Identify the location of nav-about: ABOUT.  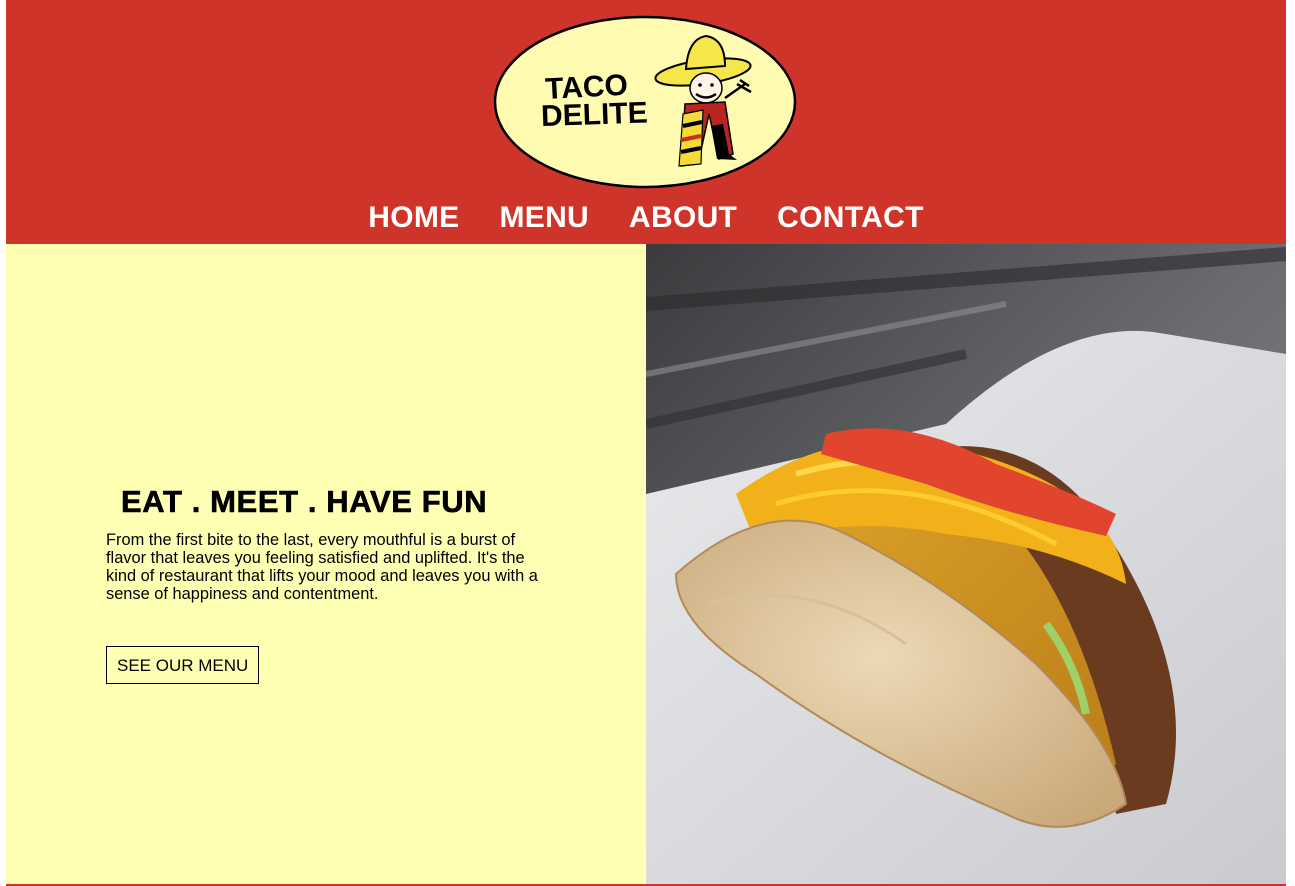
(683, 218).